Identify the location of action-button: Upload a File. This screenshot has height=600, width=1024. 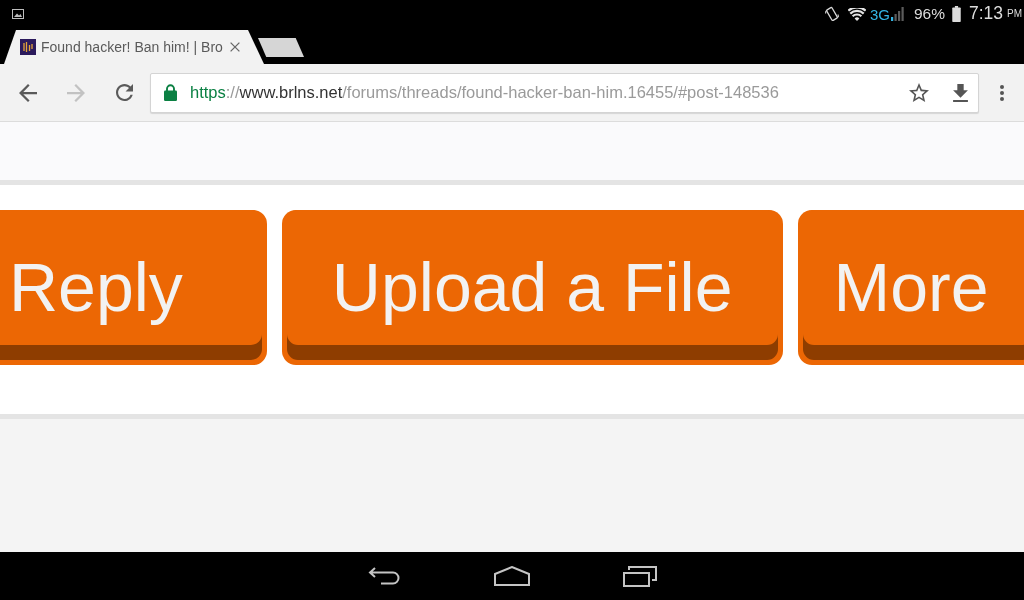
(532, 287).